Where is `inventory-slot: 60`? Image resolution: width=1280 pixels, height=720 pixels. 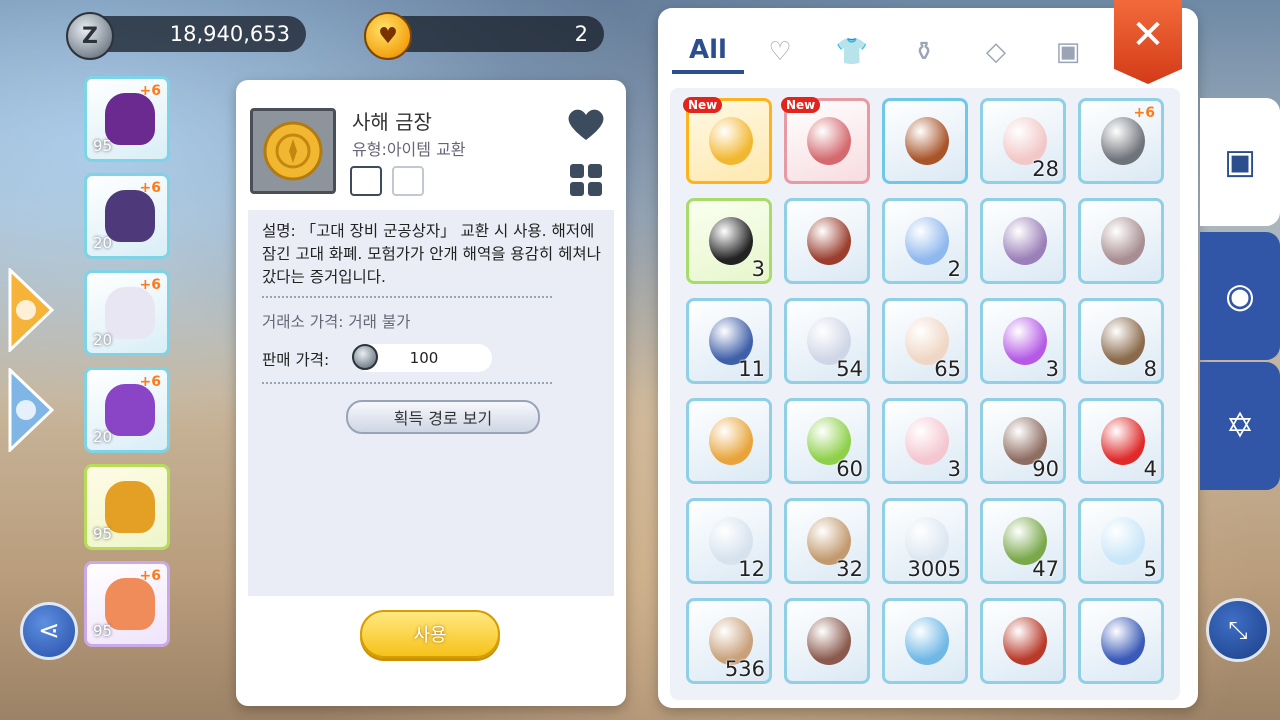 inventory-slot: 60 is located at coordinates (827, 441).